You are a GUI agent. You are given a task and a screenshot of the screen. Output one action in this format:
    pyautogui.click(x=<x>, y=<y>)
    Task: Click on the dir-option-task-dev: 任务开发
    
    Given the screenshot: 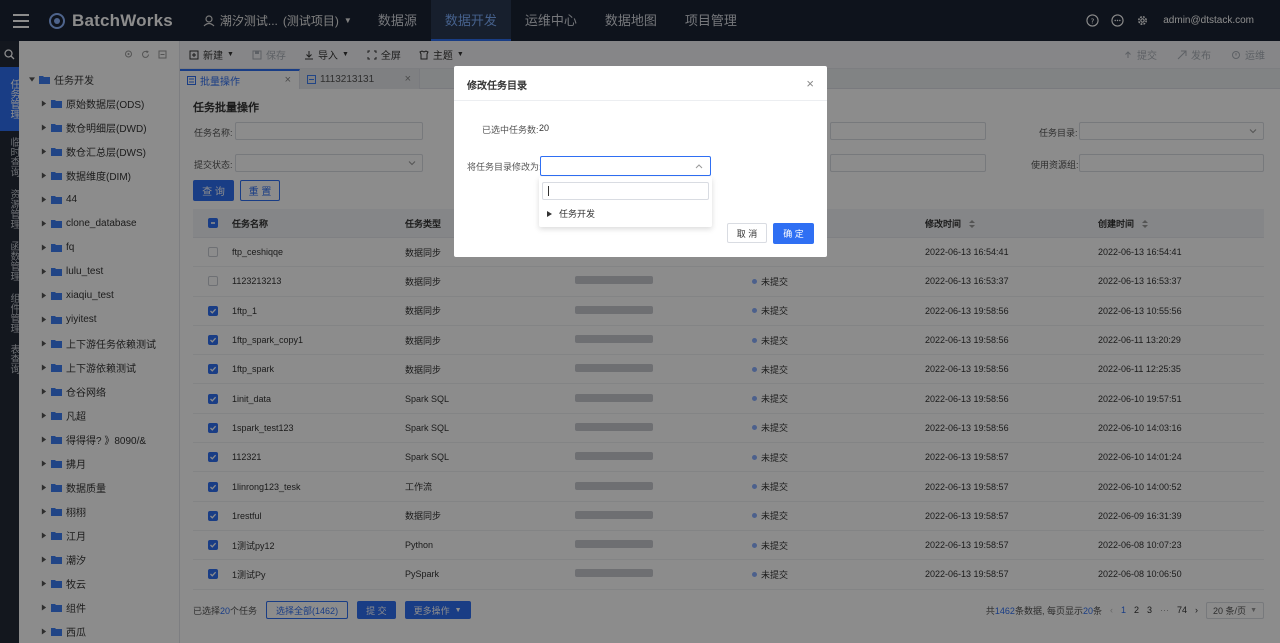 What is the action you would take?
    pyautogui.click(x=571, y=213)
    